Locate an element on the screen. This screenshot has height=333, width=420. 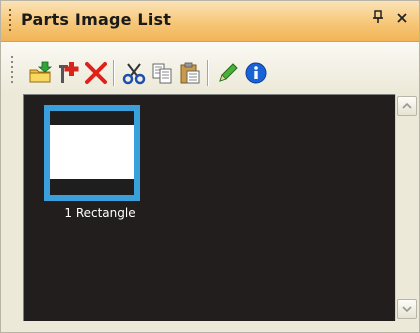
thumbnail-preview is located at coordinates (92, 153).